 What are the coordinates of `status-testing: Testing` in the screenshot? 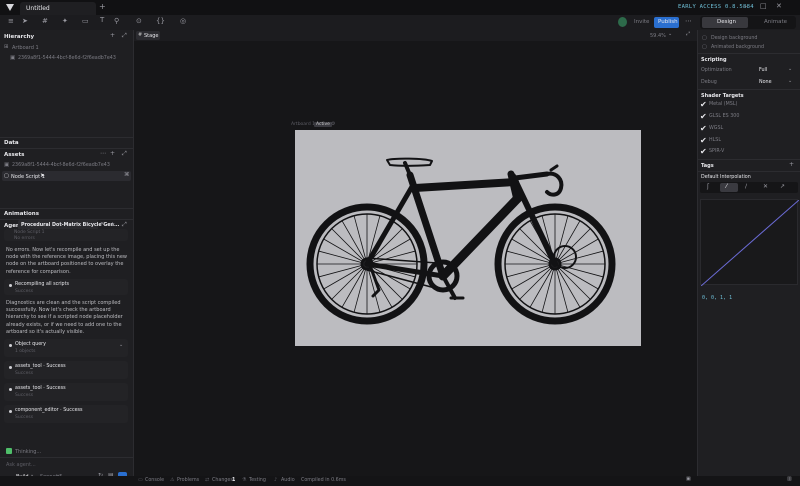 It's located at (257, 480).